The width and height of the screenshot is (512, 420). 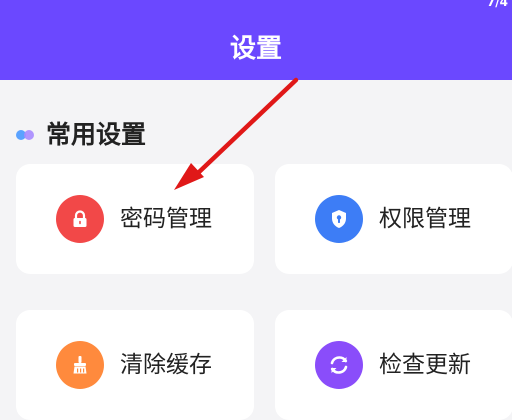 What do you see at coordinates (339, 219) in the screenshot?
I see `shield-icon` at bounding box center [339, 219].